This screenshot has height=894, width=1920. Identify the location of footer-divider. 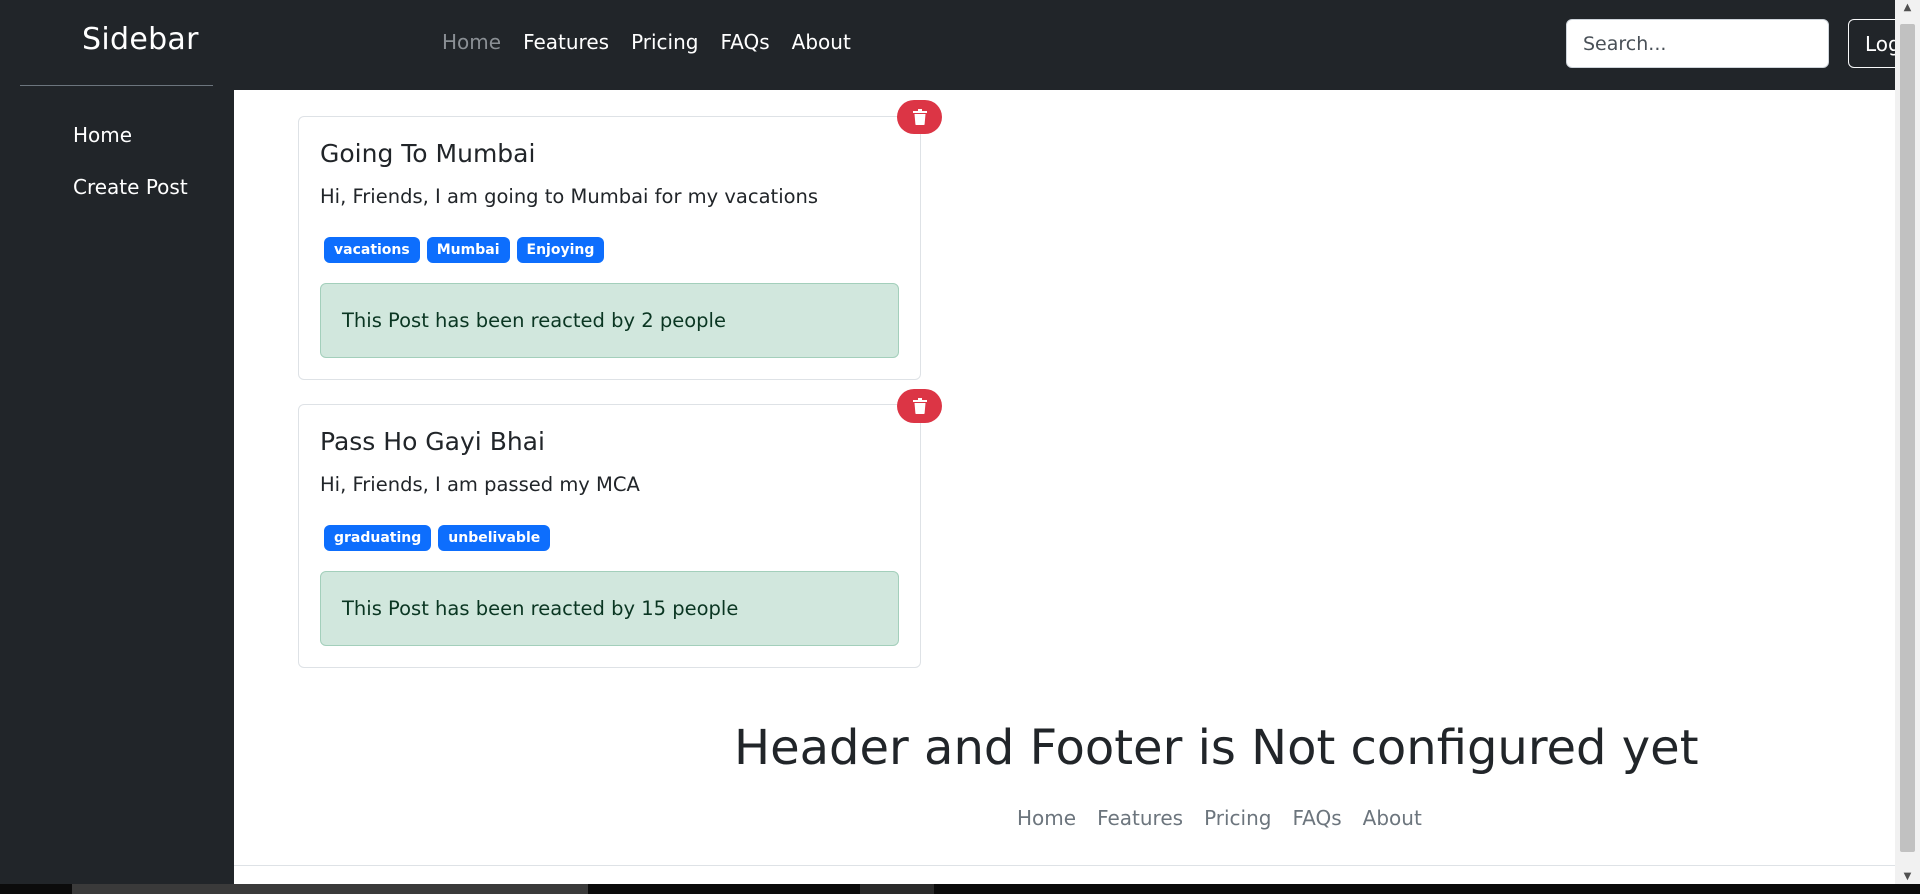
(1064, 865).